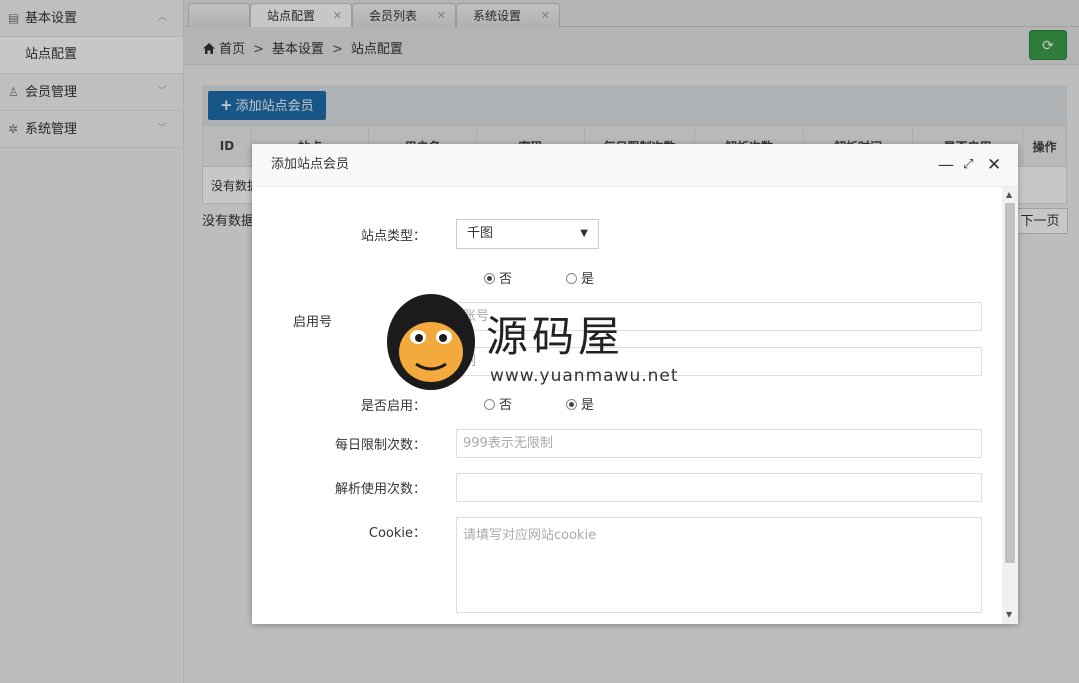 This screenshot has height=683, width=1079. I want to click on site-type-value: 千图, so click(480, 233).